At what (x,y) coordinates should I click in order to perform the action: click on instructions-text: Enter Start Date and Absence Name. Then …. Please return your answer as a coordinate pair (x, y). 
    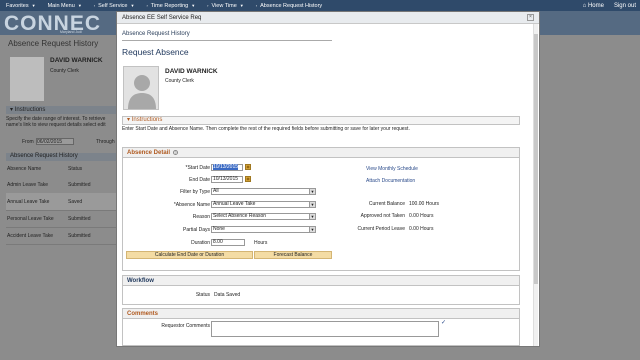
    Looking at the image, I should click on (266, 129).